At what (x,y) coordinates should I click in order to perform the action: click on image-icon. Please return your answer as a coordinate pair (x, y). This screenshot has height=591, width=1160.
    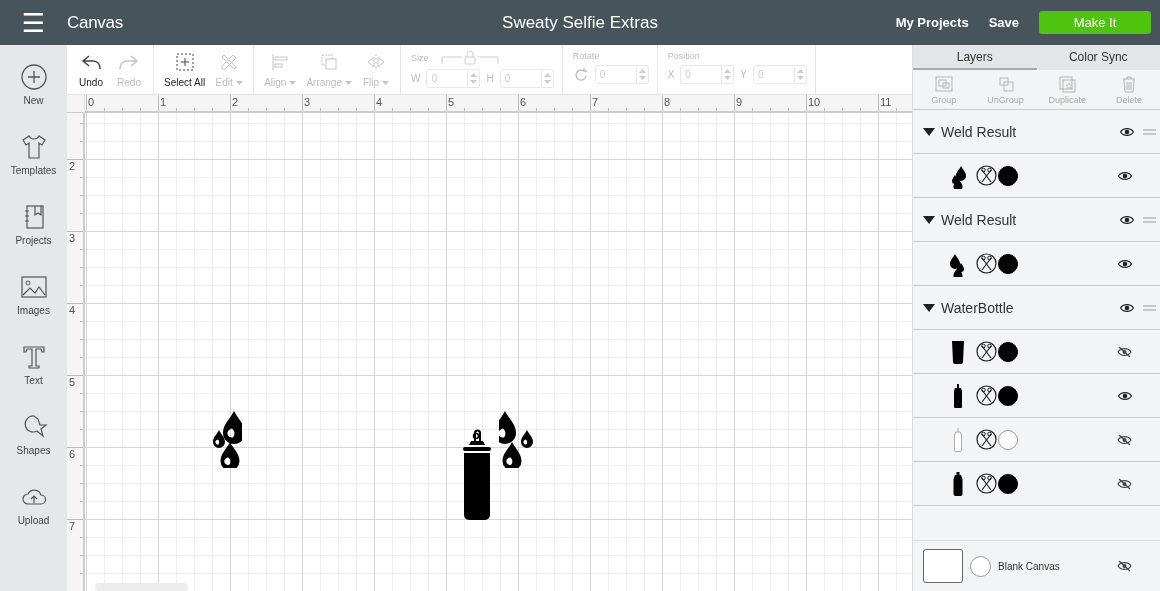
    Looking at the image, I should click on (33, 287).